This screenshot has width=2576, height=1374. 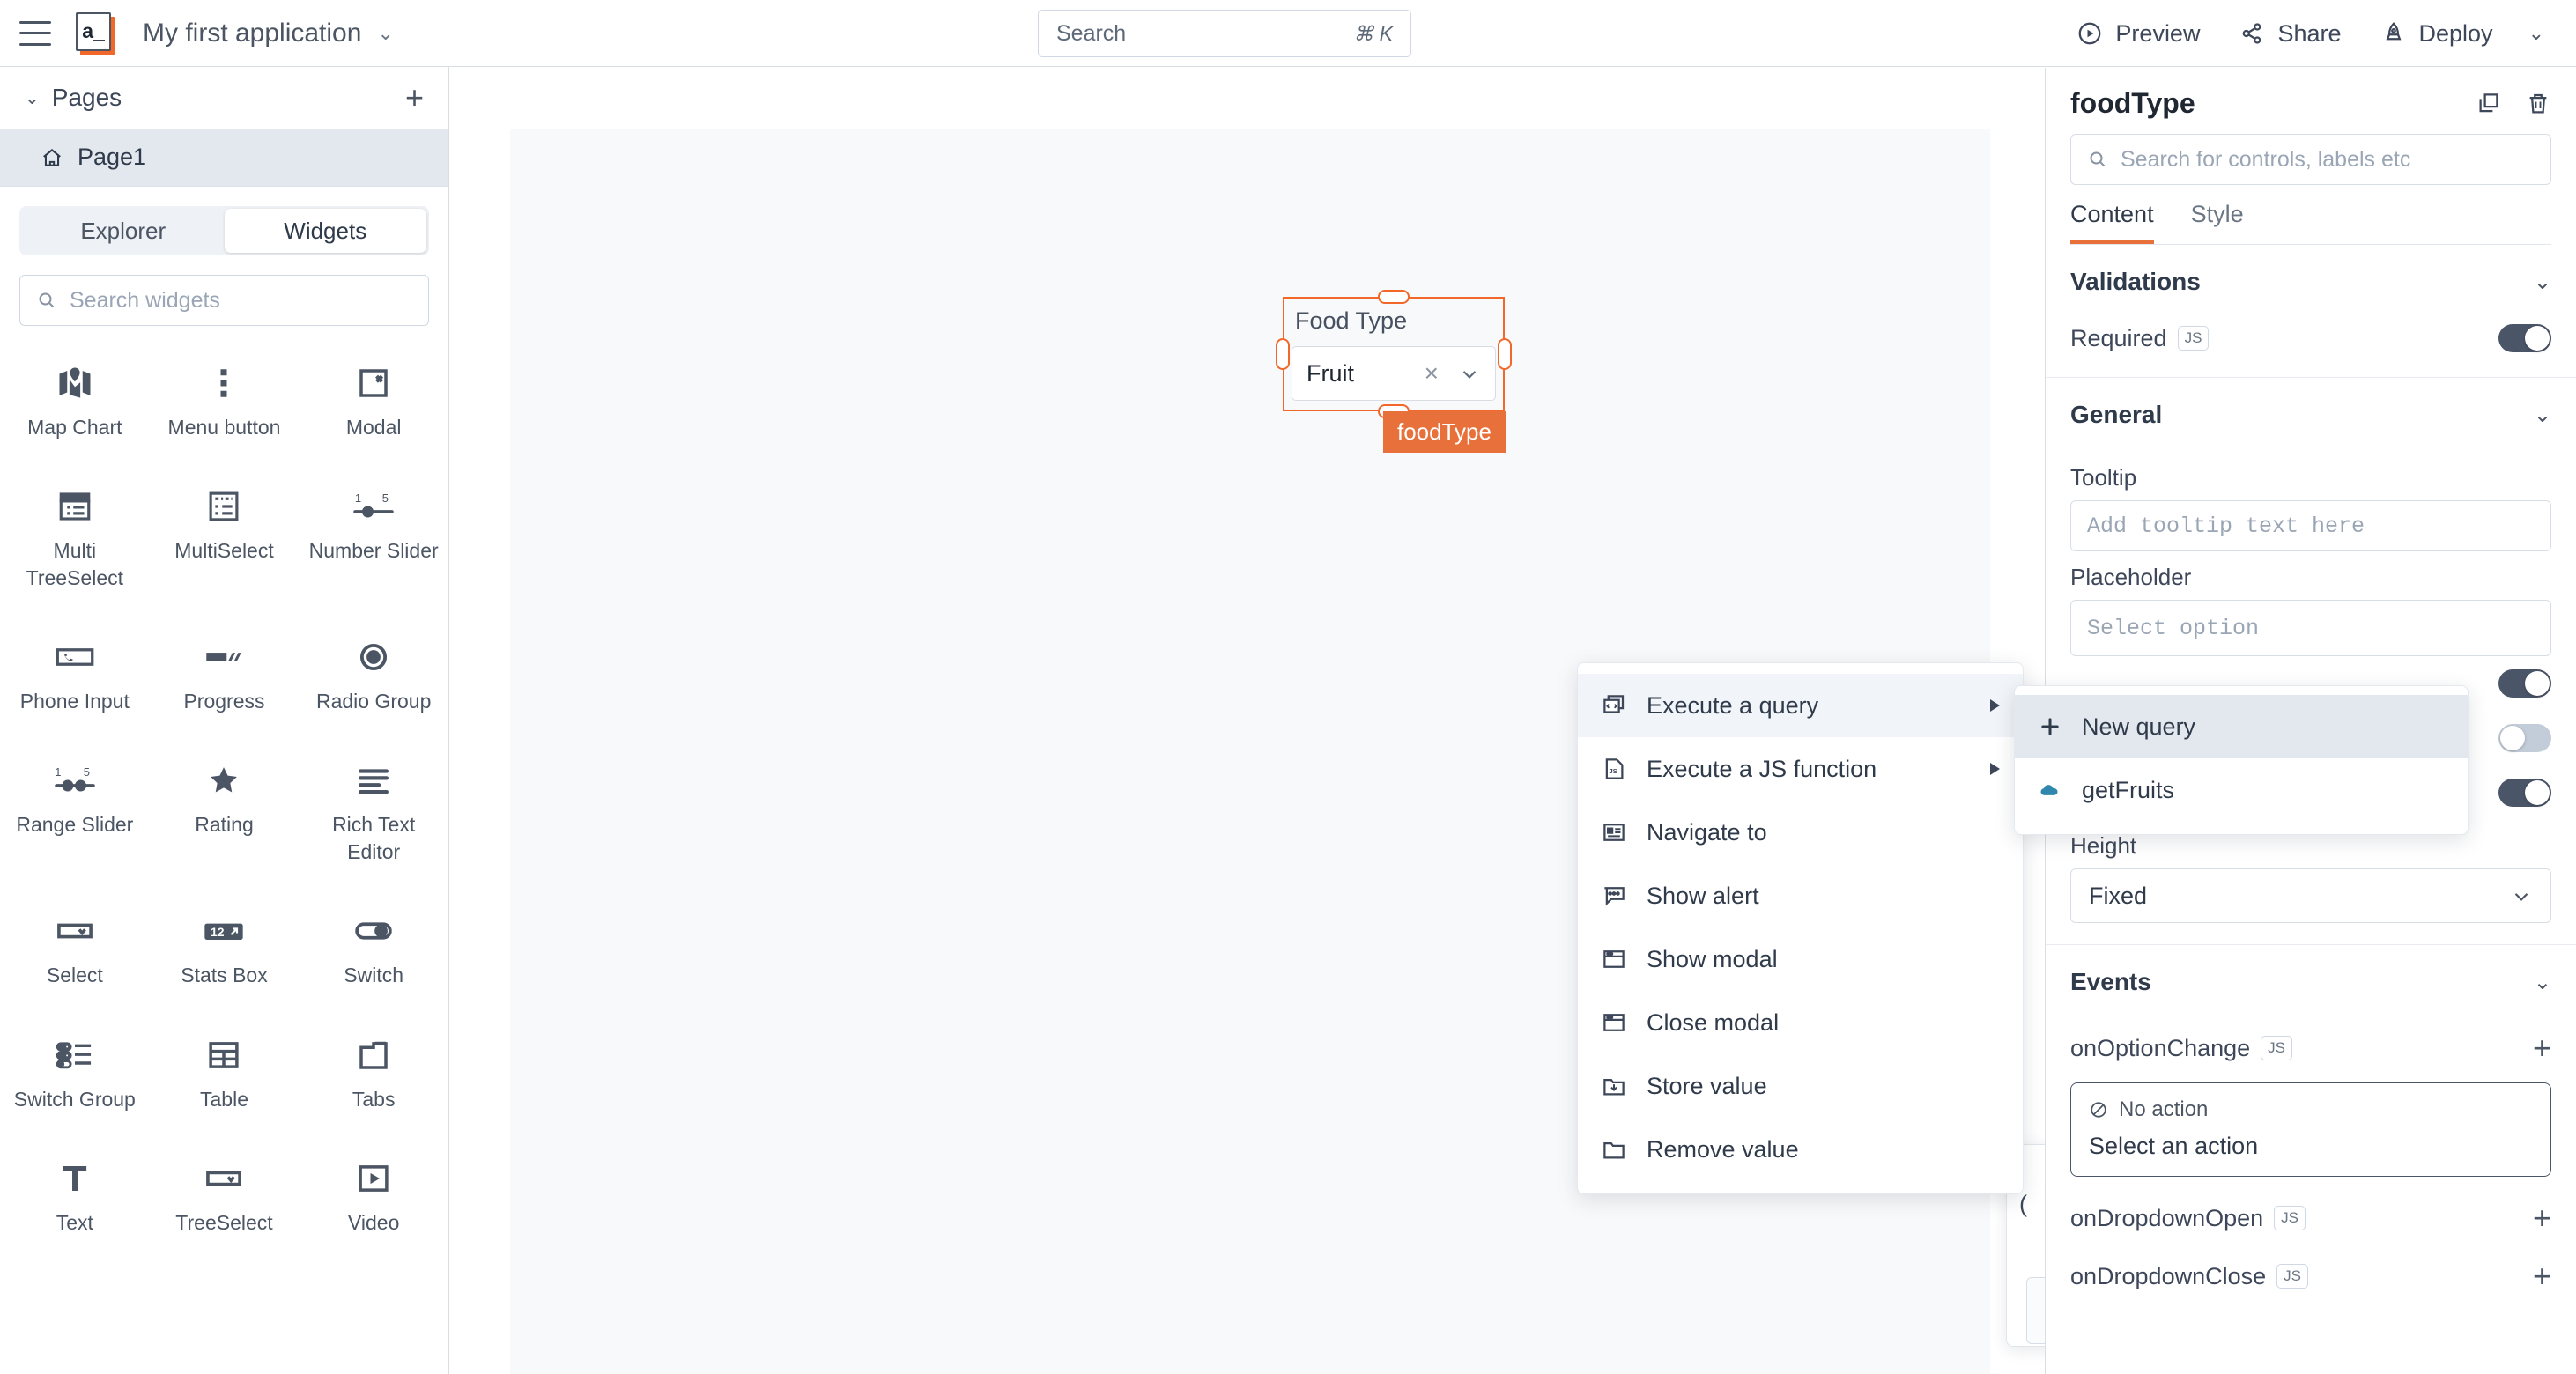 I want to click on widget-item-table: Table, so click(x=225, y=1069).